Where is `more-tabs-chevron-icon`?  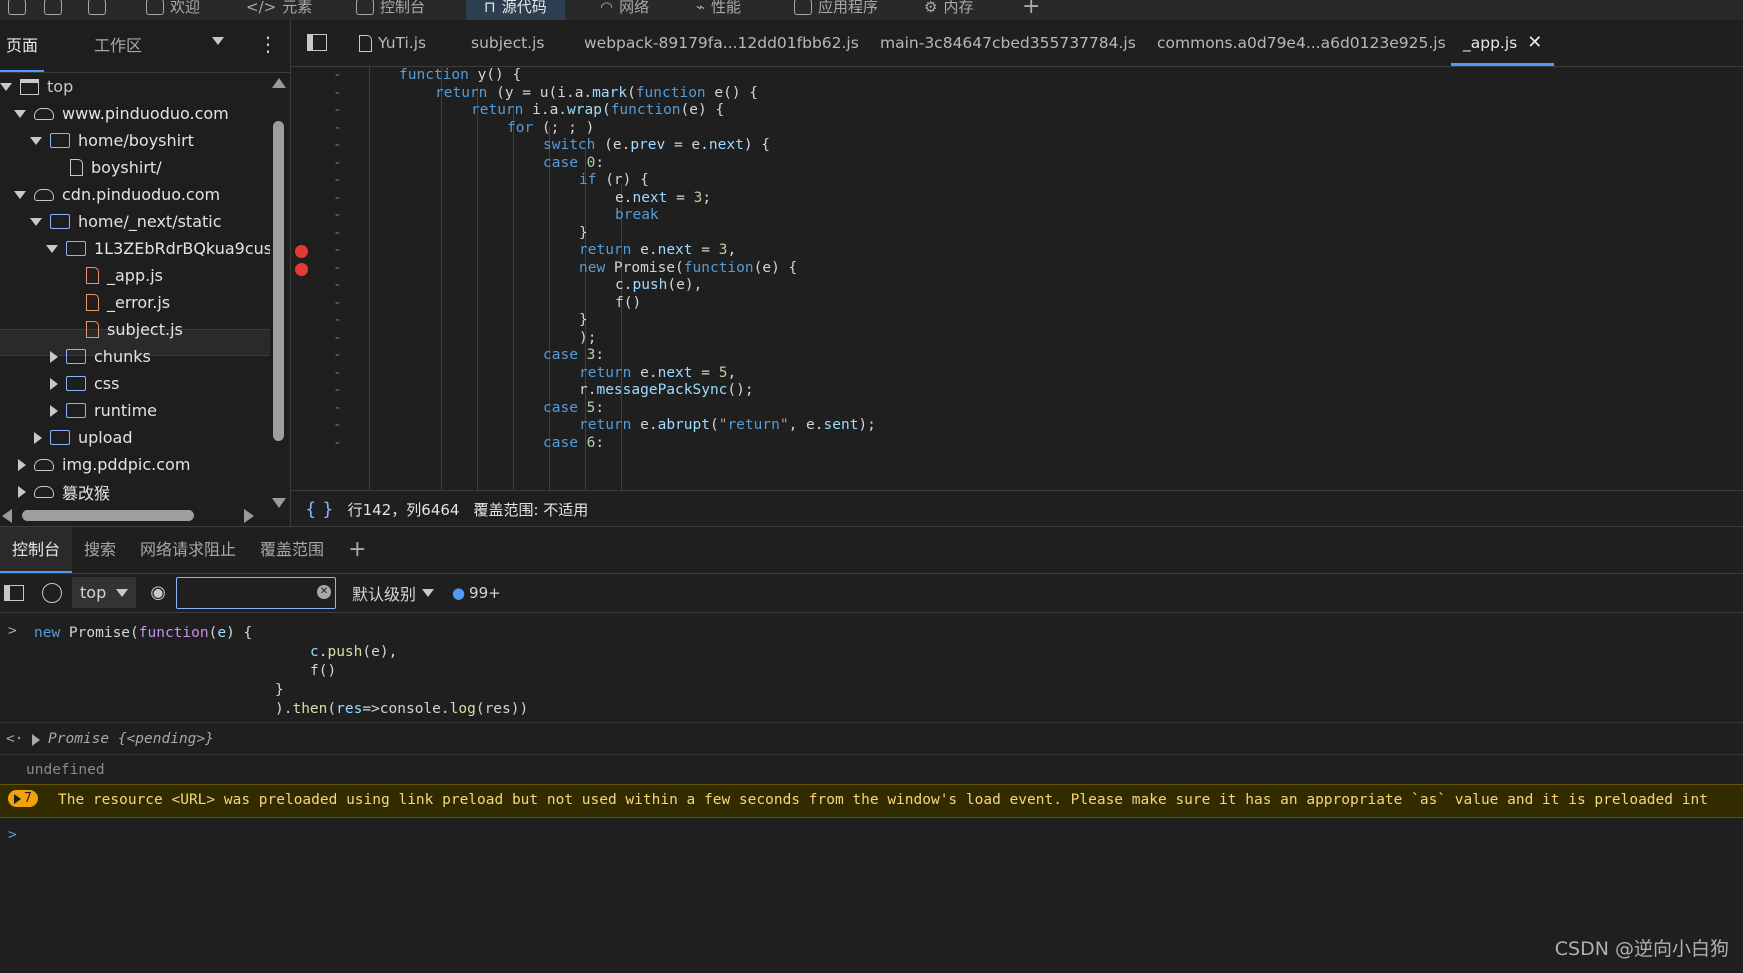 more-tabs-chevron-icon is located at coordinates (218, 41).